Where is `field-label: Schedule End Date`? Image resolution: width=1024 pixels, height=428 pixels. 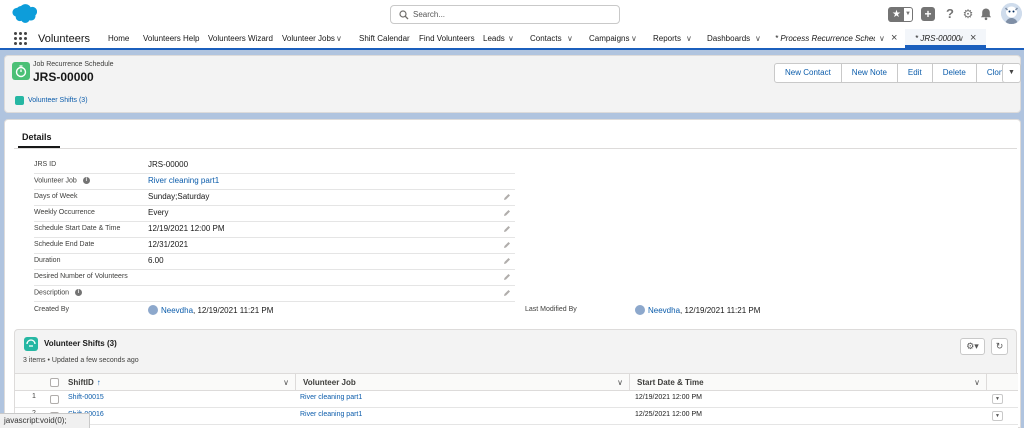 field-label: Schedule End Date is located at coordinates (64, 244).